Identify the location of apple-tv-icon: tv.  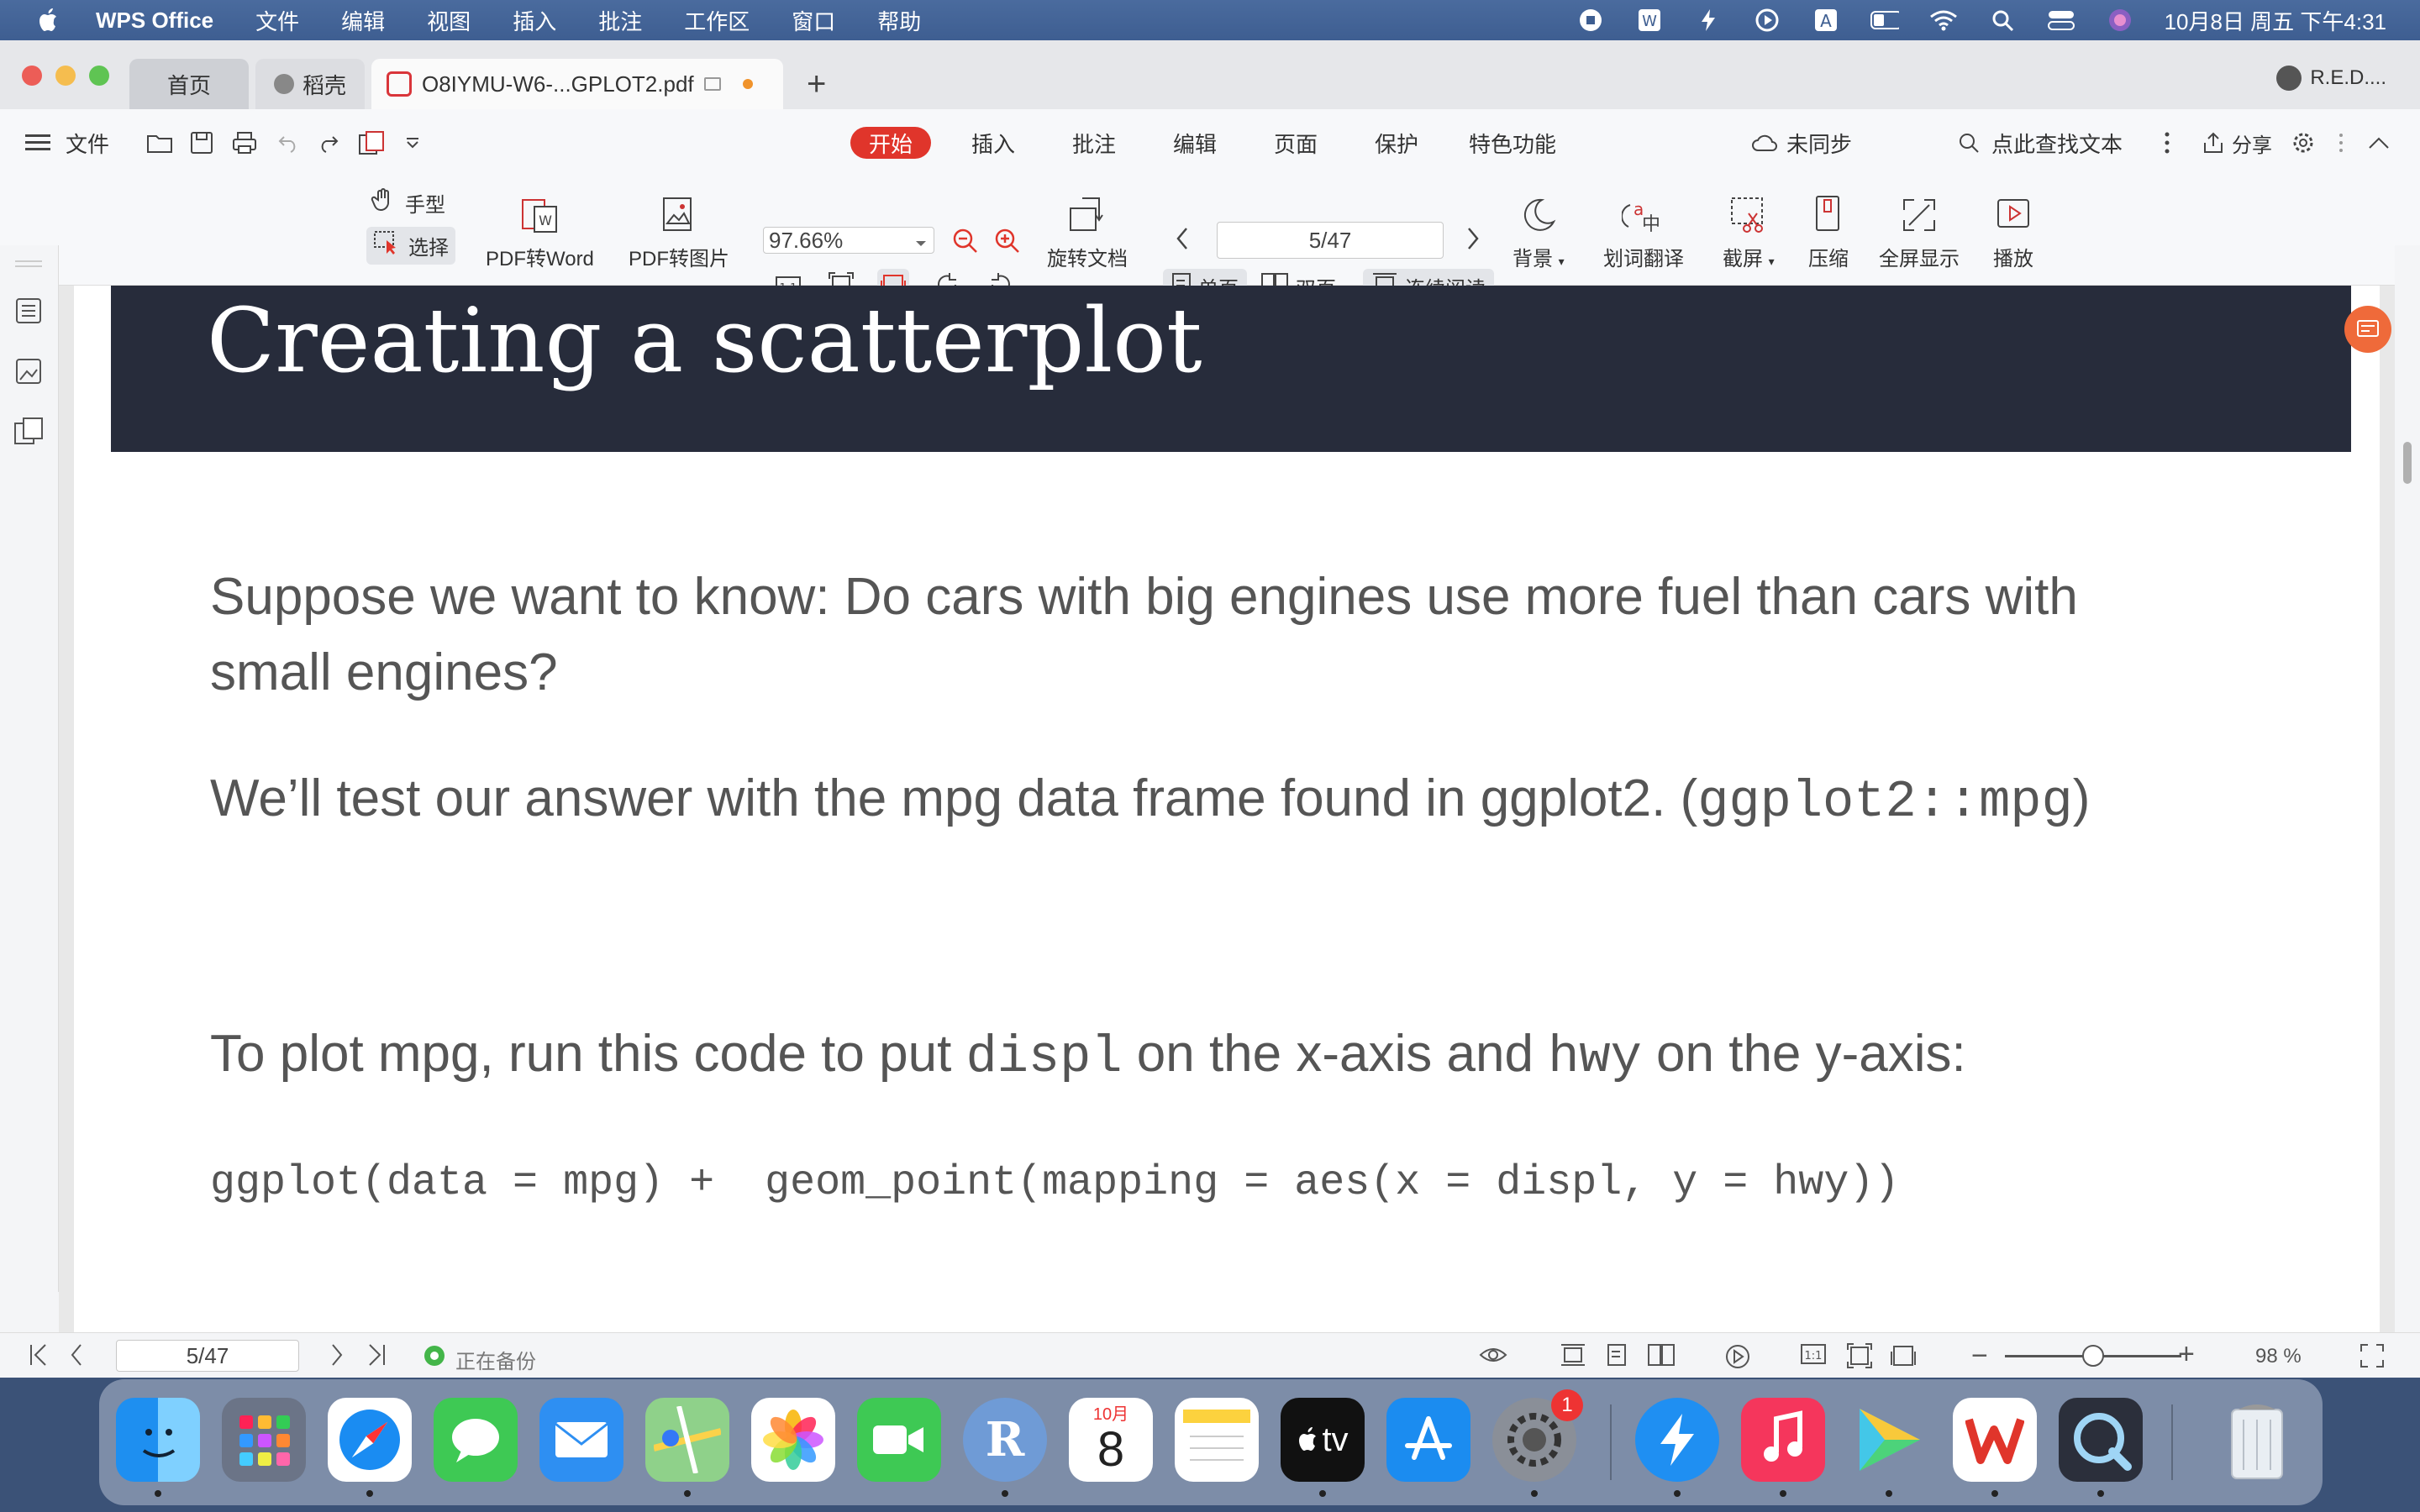
(1323, 1440).